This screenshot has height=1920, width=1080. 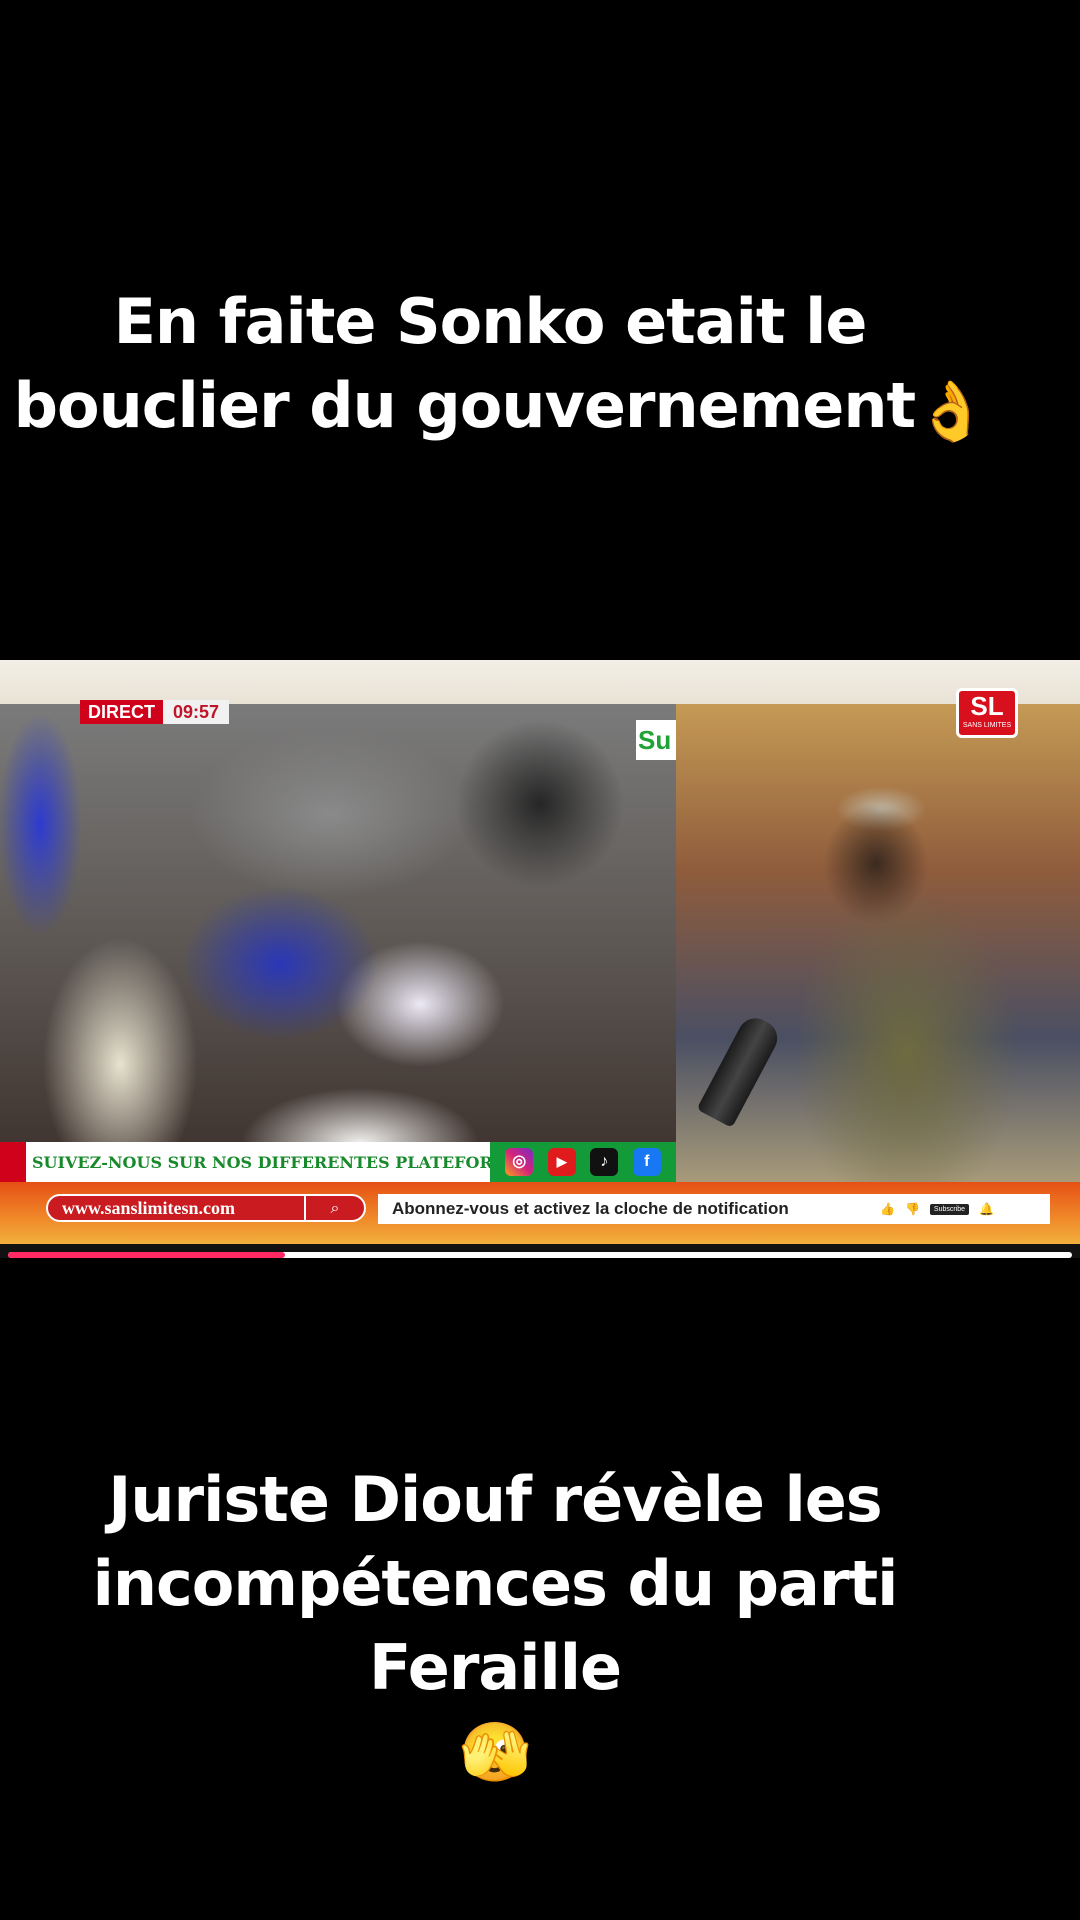 I want to click on ok-hand-emoji-icon: 👌, so click(x=951, y=411).